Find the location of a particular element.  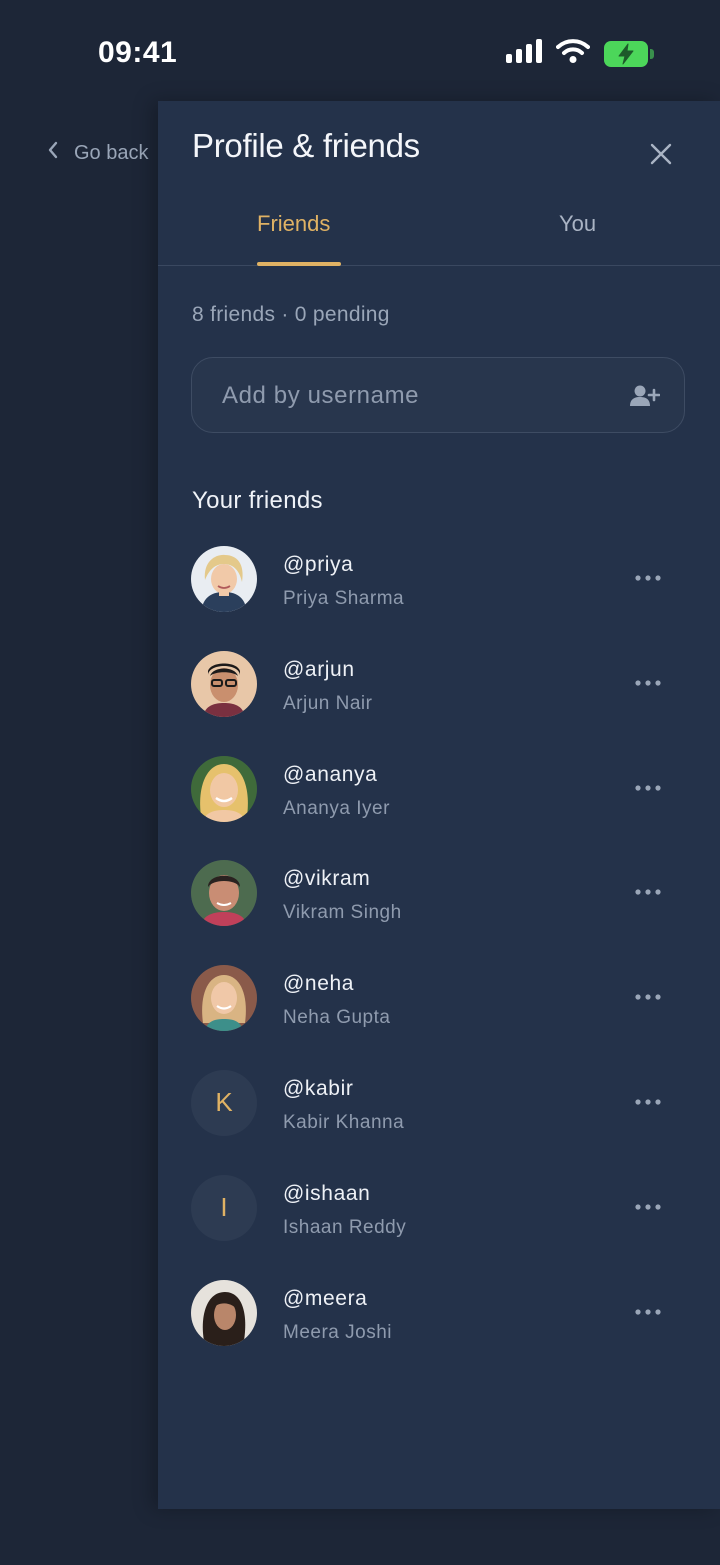

friend-name: Vikram Singh is located at coordinates (342, 913).